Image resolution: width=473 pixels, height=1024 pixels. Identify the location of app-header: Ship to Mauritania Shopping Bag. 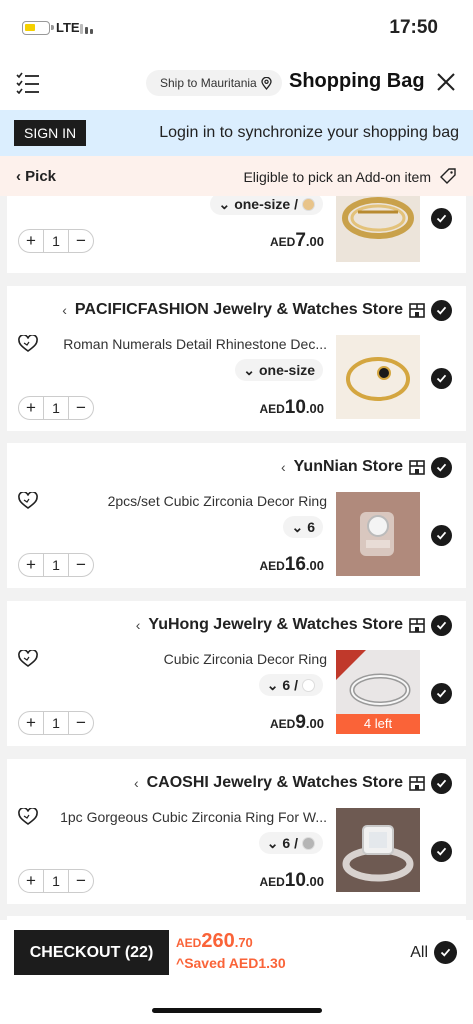
(236, 83).